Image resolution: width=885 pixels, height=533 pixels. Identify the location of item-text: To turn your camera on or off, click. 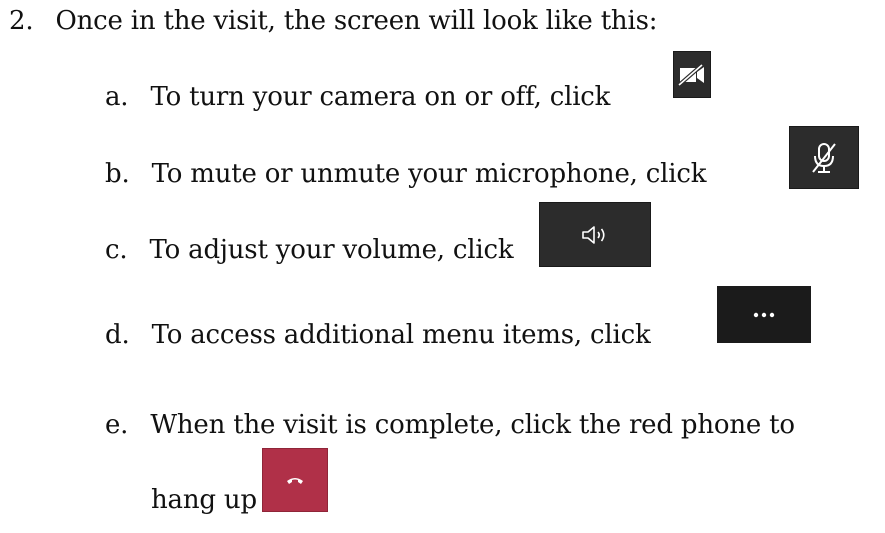
(380, 97).